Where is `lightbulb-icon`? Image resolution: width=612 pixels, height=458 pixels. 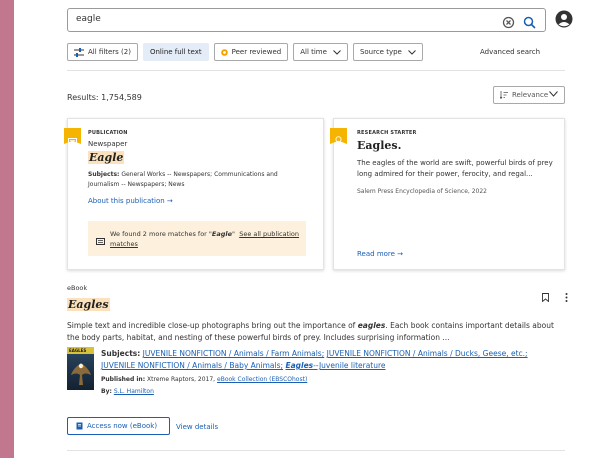
lightbulb-icon is located at coordinates (338, 137).